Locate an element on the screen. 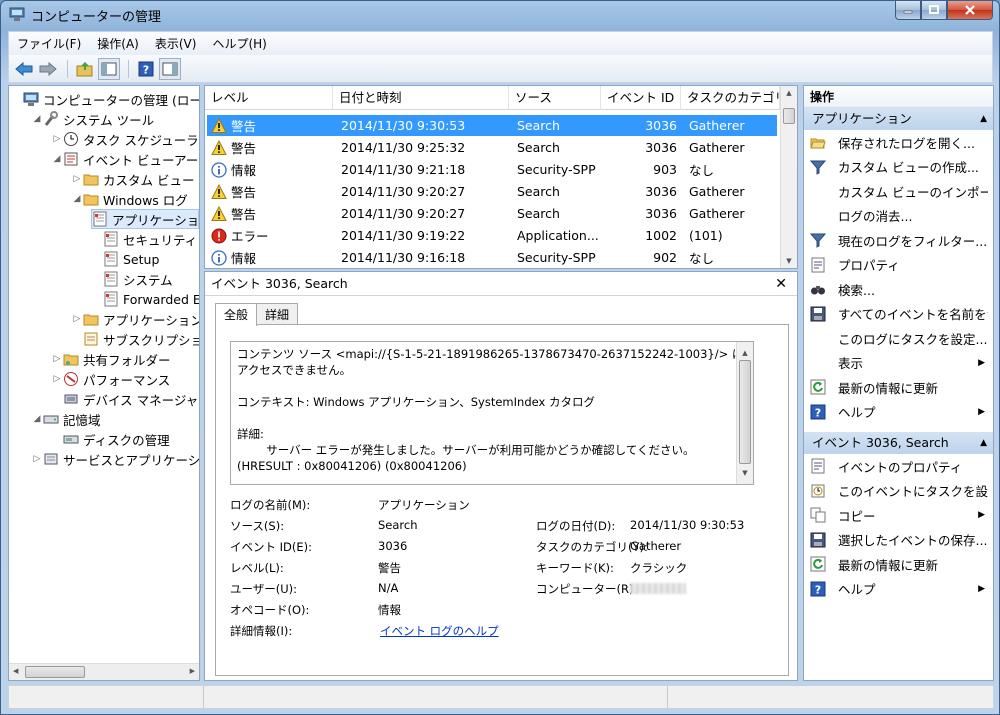  field-label: ソース(S): is located at coordinates (257, 526).